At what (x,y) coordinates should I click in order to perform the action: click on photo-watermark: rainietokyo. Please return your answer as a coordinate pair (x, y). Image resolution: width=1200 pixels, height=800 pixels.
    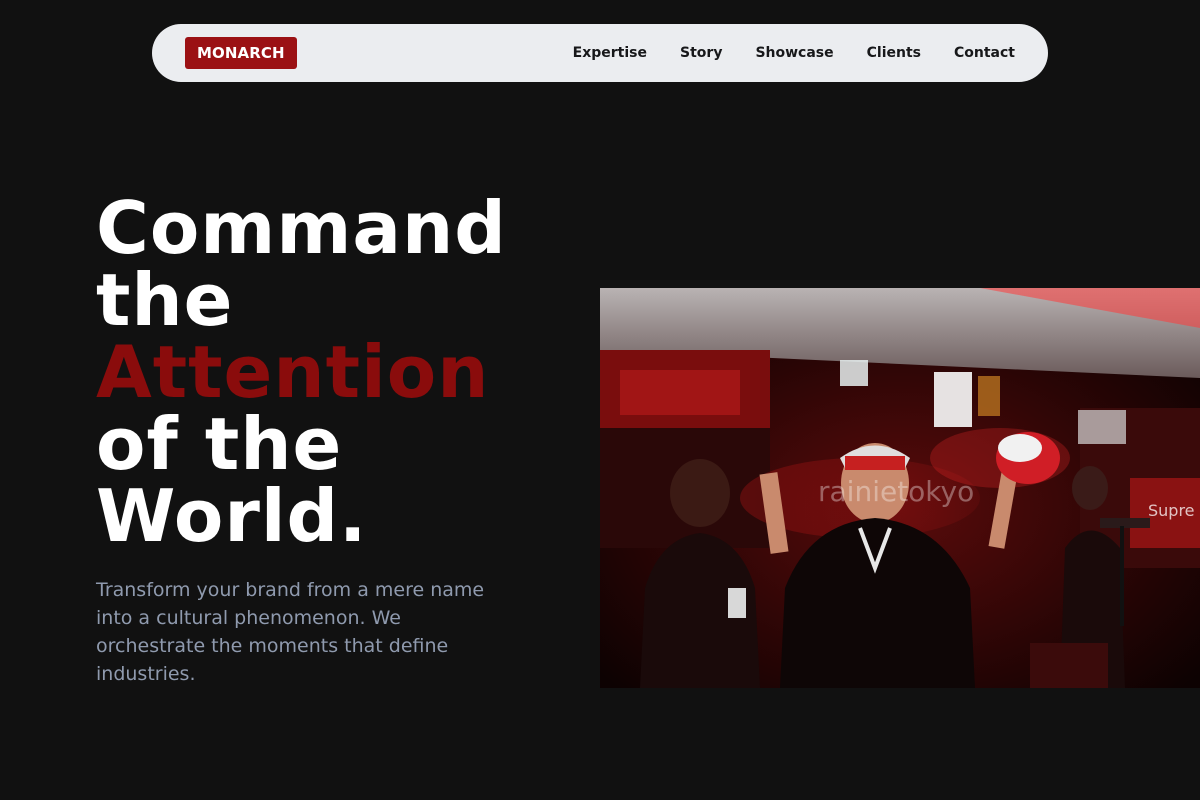
    Looking at the image, I should click on (896, 491).